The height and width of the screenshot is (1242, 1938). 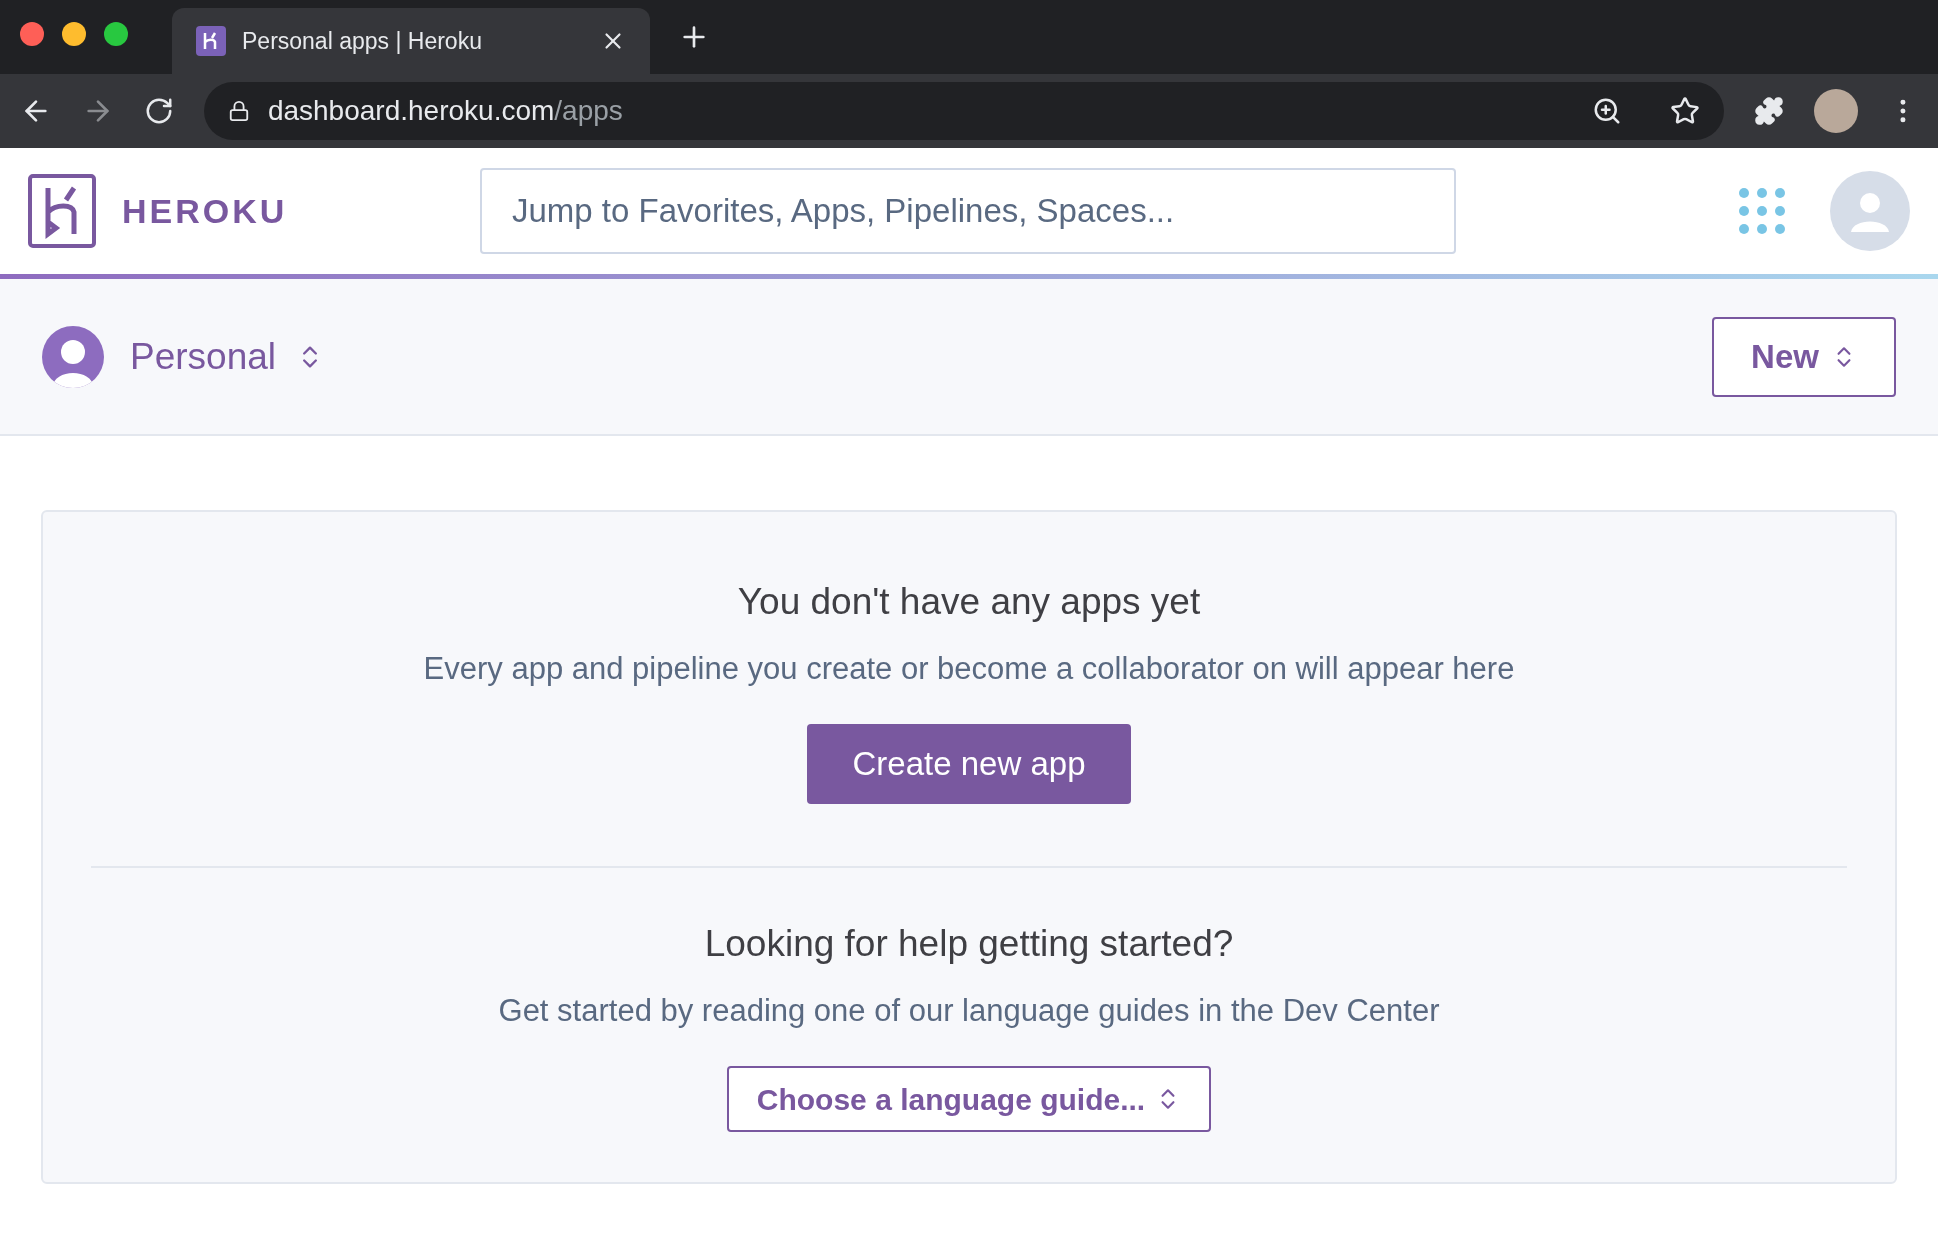 What do you see at coordinates (238, 111) in the screenshot?
I see `lock-icon` at bounding box center [238, 111].